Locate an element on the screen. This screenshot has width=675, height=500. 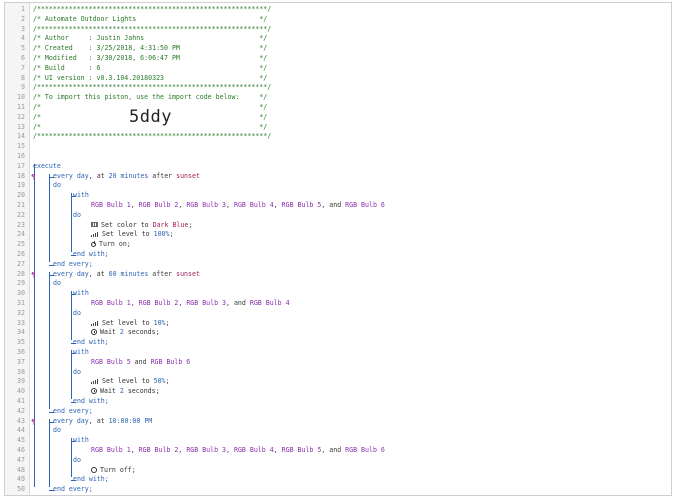
line-number: 34 is located at coordinates (21, 332).